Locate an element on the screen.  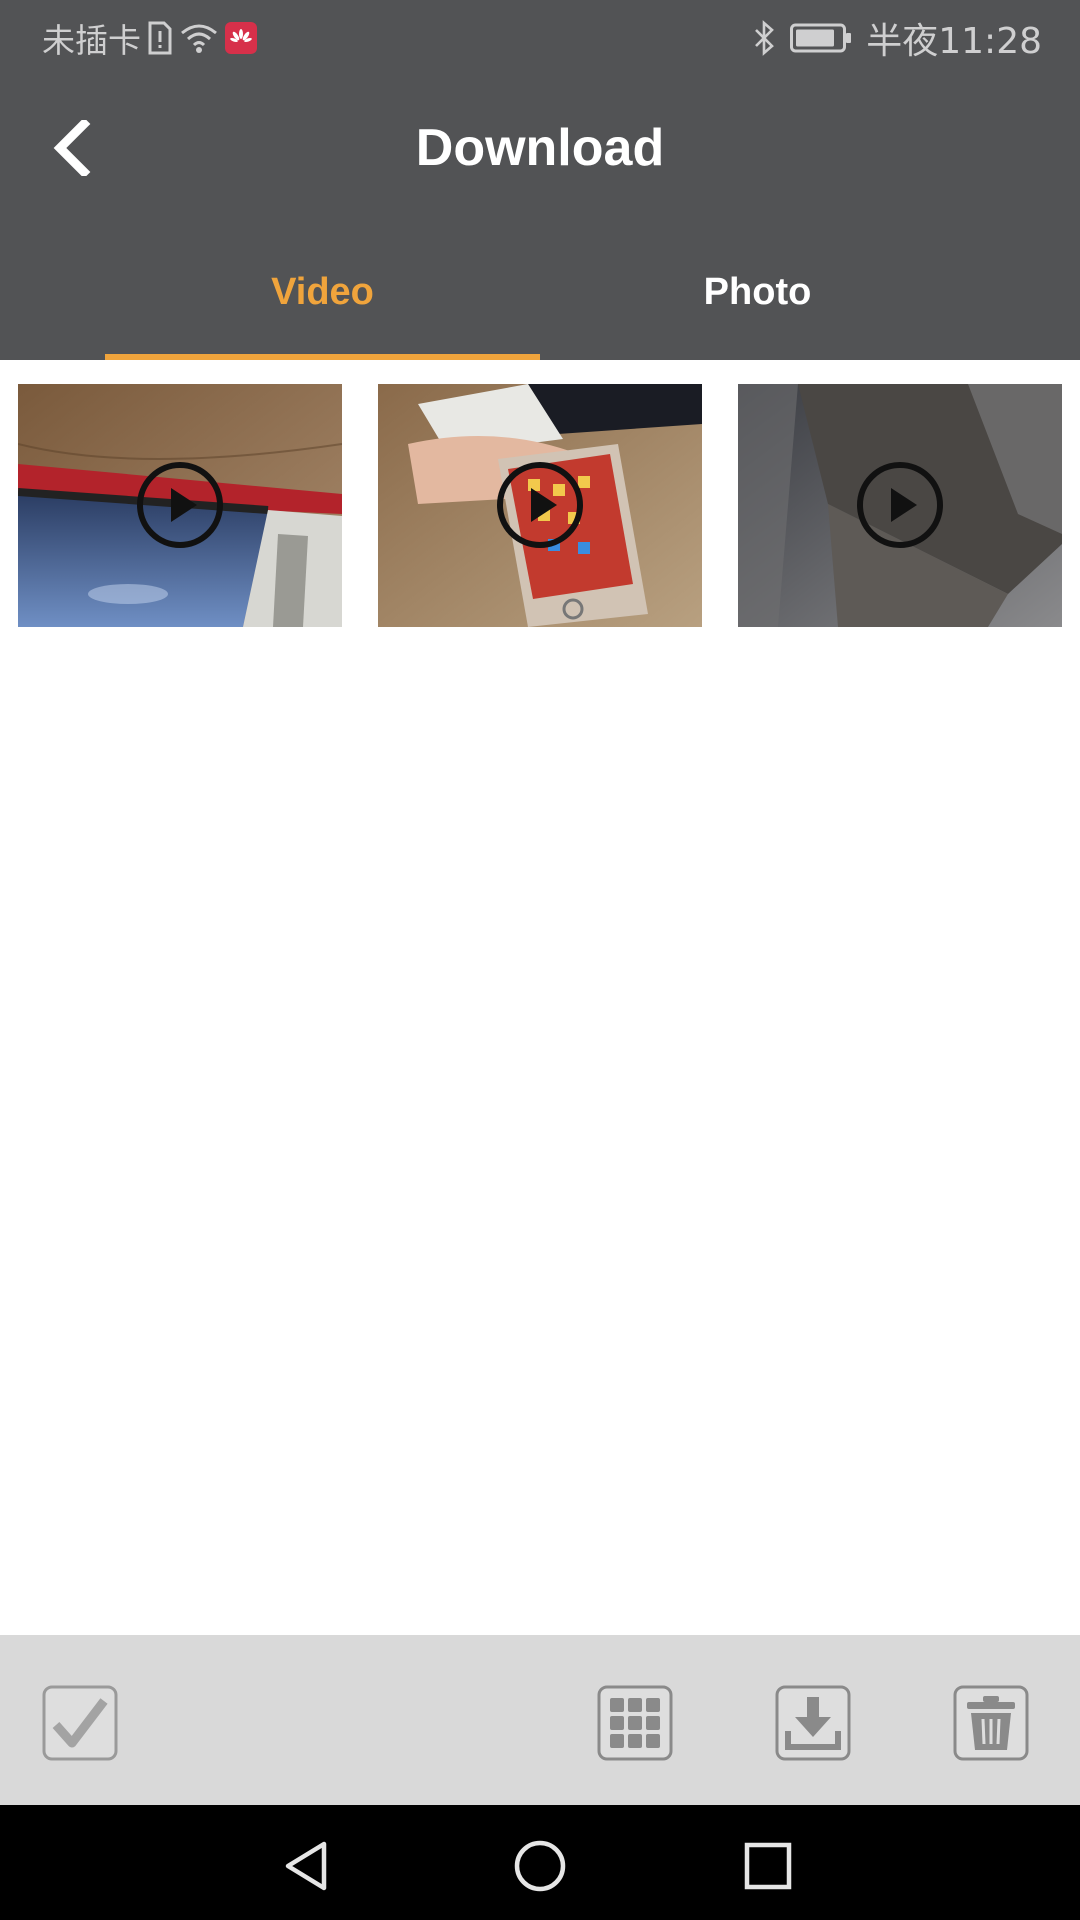
checkbox-icon is located at coordinates (80, 1723).